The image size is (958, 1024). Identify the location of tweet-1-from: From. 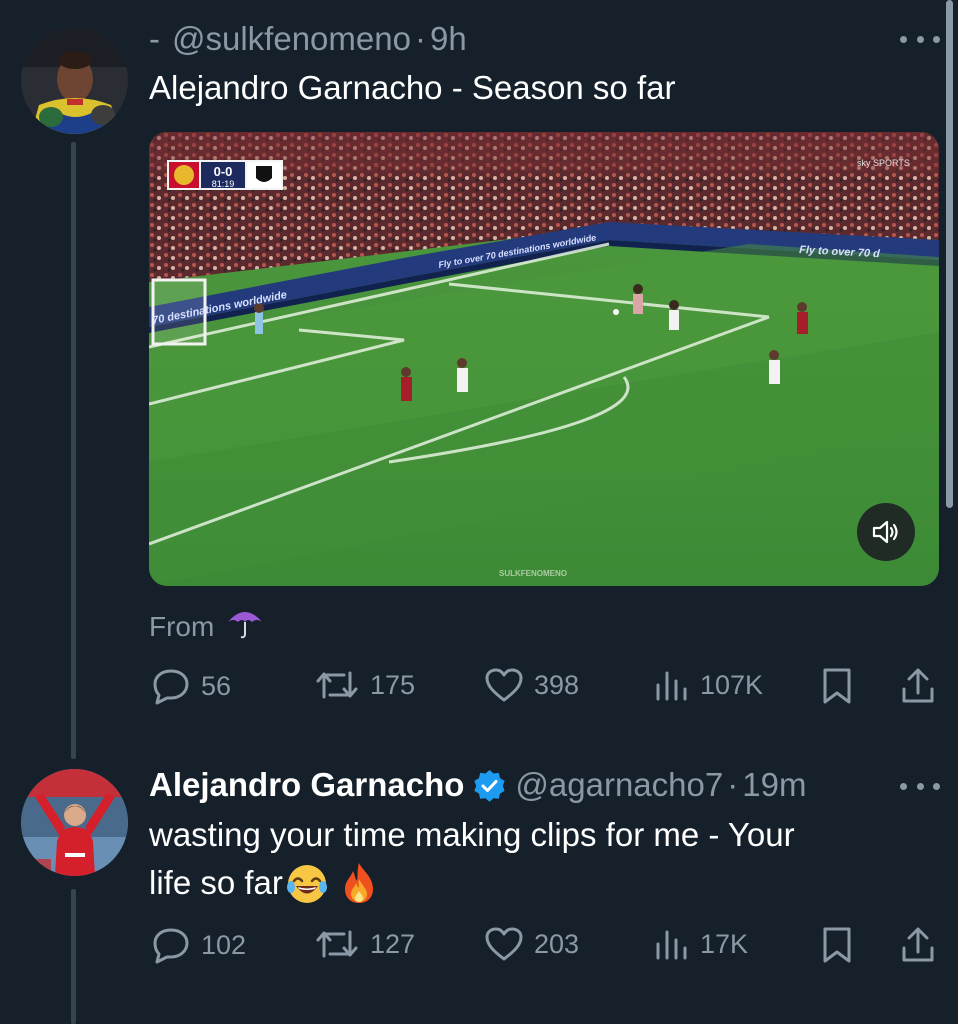
(206, 626).